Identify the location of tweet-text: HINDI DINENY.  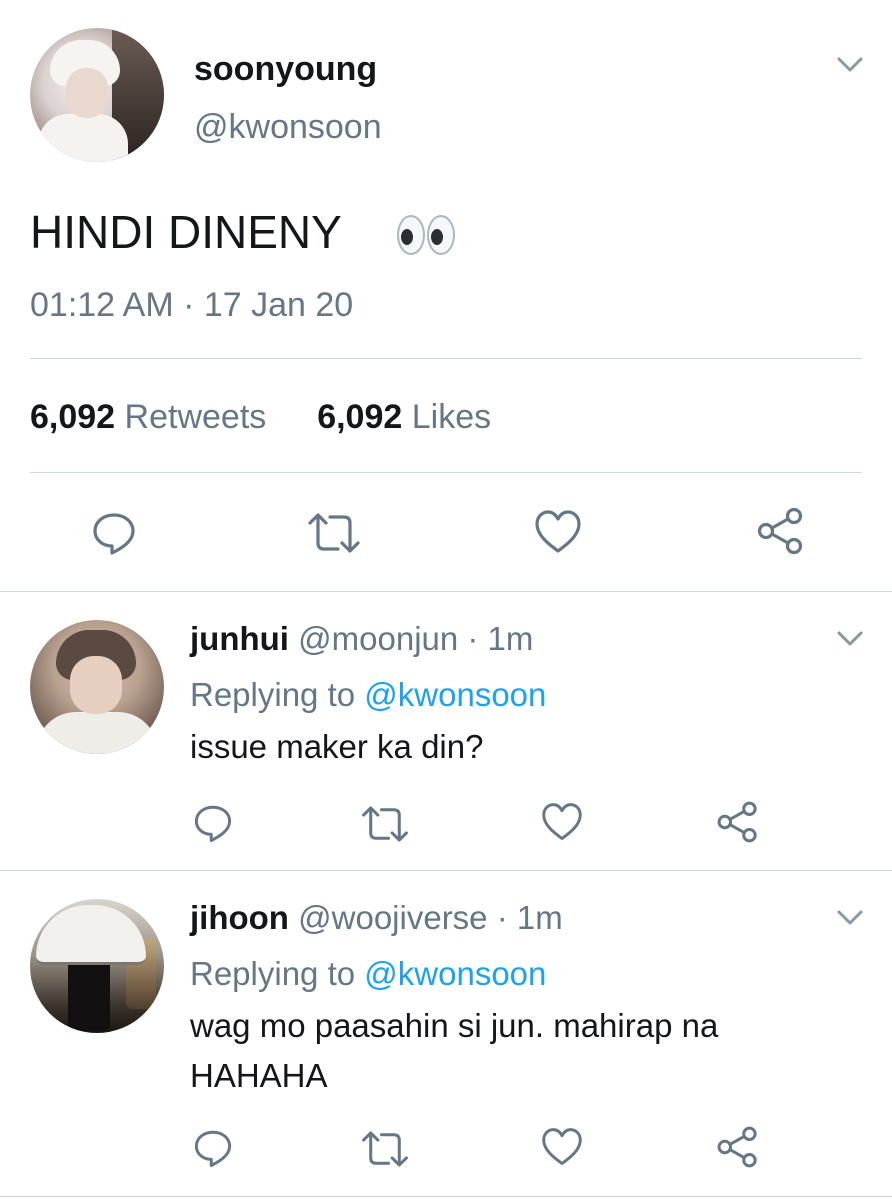
(186, 232).